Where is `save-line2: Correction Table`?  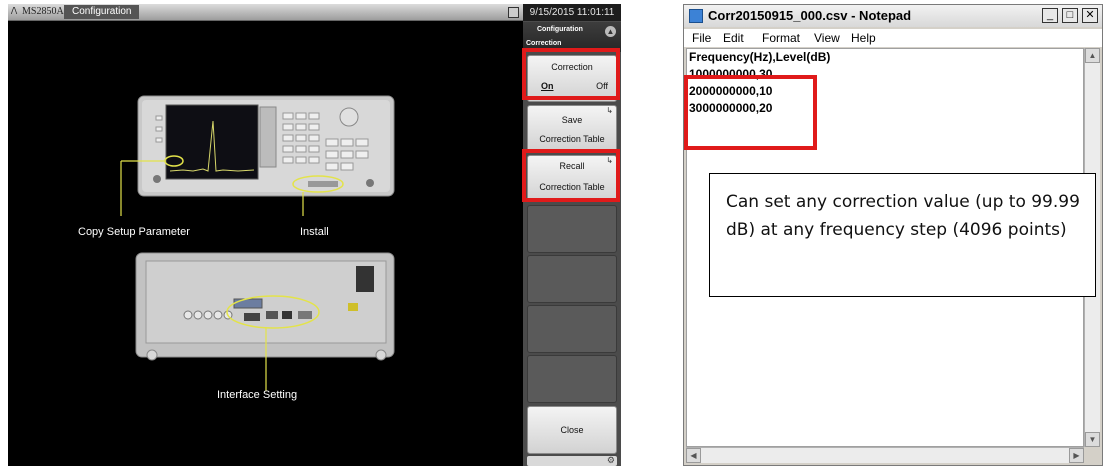 save-line2: Correction Table is located at coordinates (572, 139).